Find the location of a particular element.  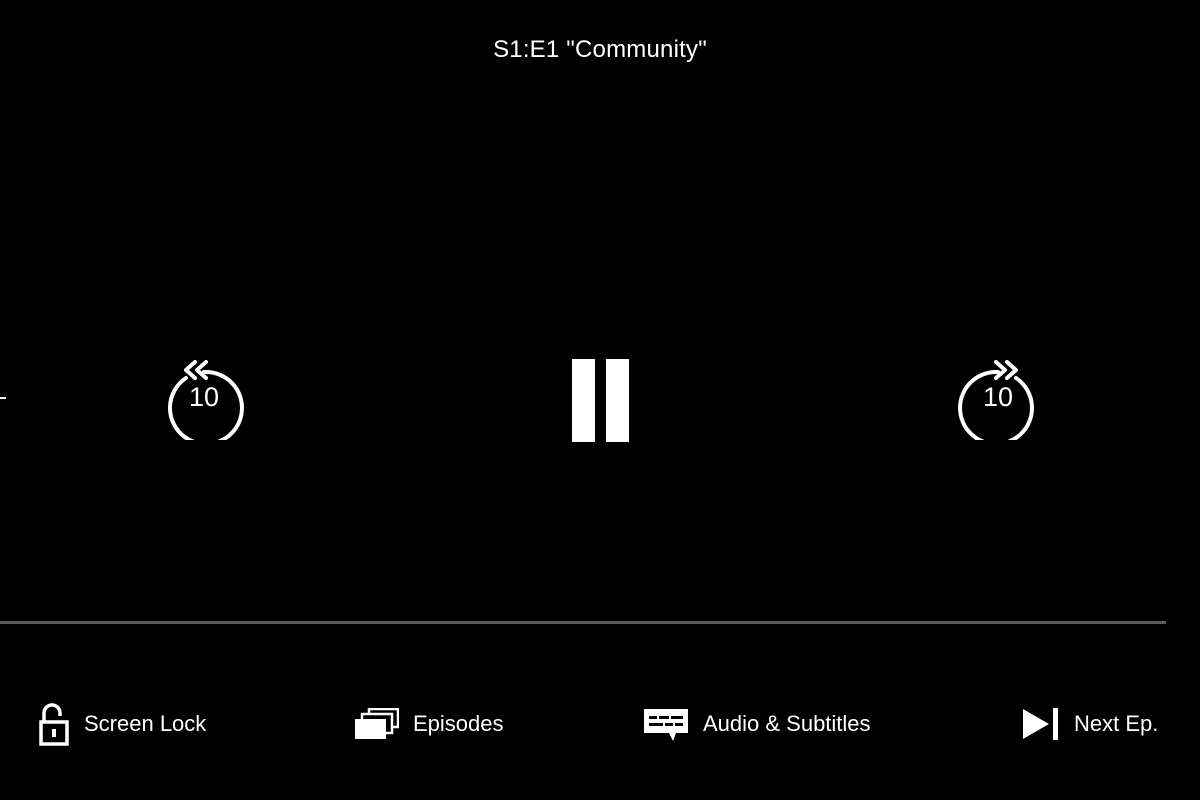

unlocked-padlock-icon is located at coordinates (54, 724).